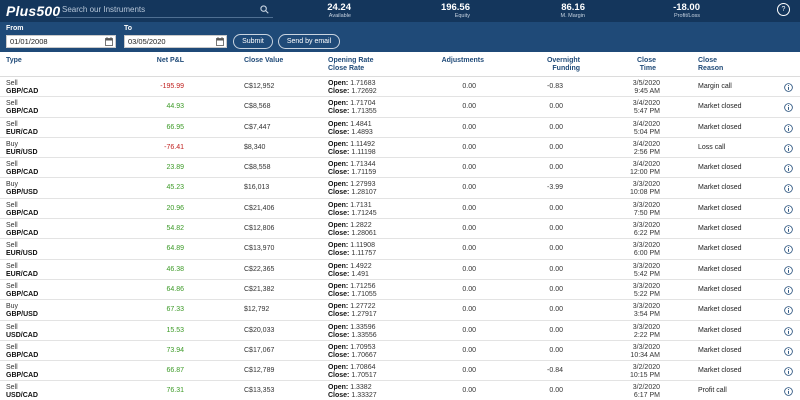 The height and width of the screenshot is (400, 800). What do you see at coordinates (351, 65) in the screenshot?
I see `col-header-rates: Opening Rate Close Rate` at bounding box center [351, 65].